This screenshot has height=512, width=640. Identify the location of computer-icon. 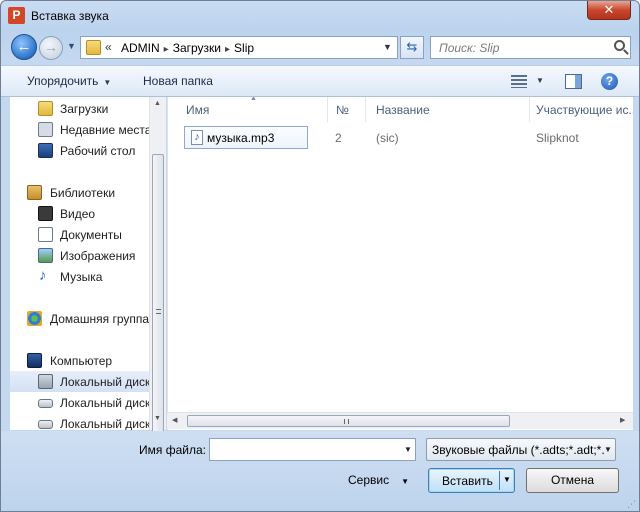
(34, 360).